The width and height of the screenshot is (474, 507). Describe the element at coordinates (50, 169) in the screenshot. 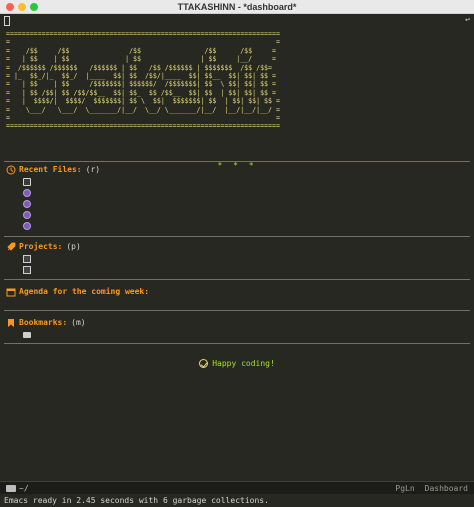

I see `recent-files-title: Recent Files:` at that location.